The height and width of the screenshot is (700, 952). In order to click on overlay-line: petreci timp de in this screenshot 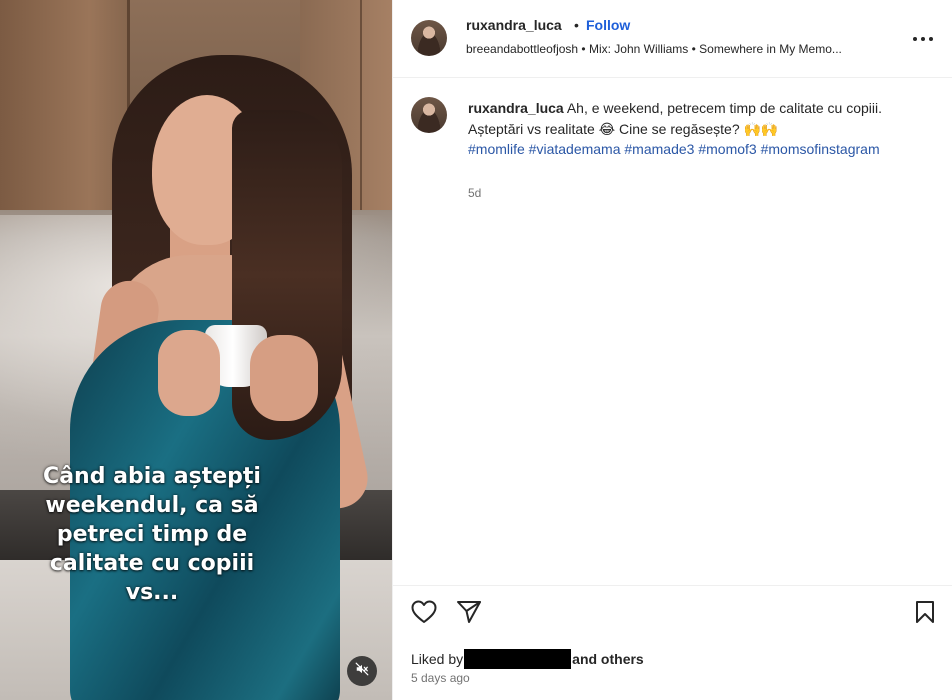, I will do `click(152, 534)`.